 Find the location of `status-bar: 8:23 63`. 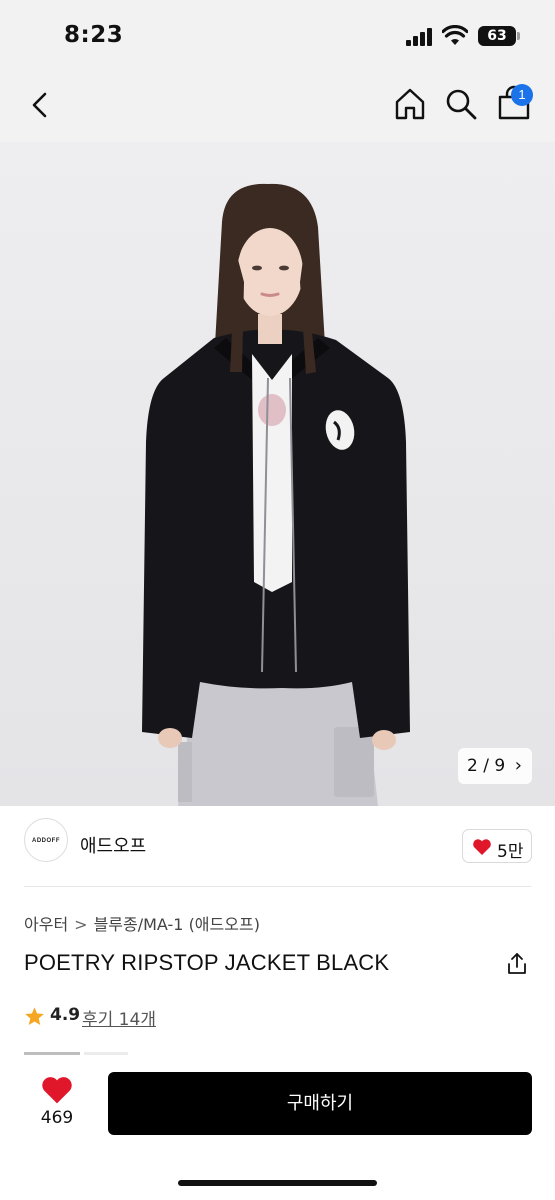

status-bar: 8:23 63 is located at coordinates (277, 35).